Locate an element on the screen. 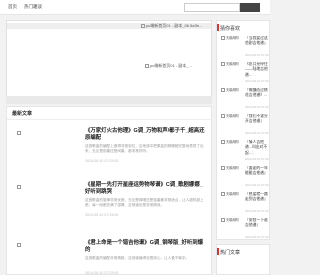 The height and width of the screenshot is (275, 320). article-summary: 这首歌曲的编配非常精致，吉他谱编得也很用心，让人爱不释手。 is located at coordinates (137, 258).